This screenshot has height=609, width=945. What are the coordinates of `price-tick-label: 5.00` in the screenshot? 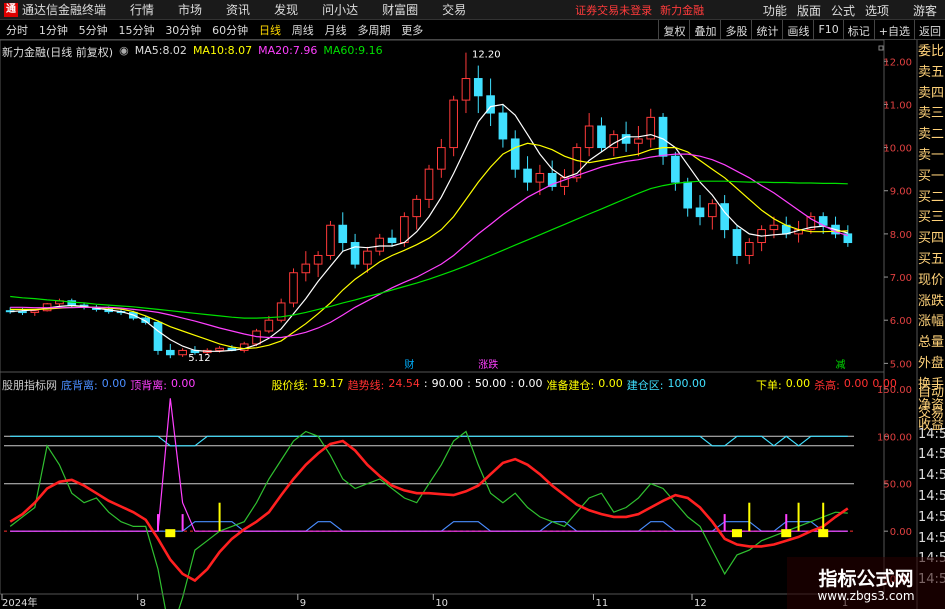 It's located at (901, 364).